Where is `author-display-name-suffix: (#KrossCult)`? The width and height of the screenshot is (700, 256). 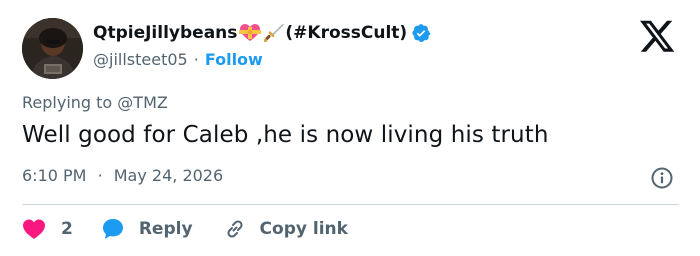 author-display-name-suffix: (#KrossCult) is located at coordinates (346, 33).